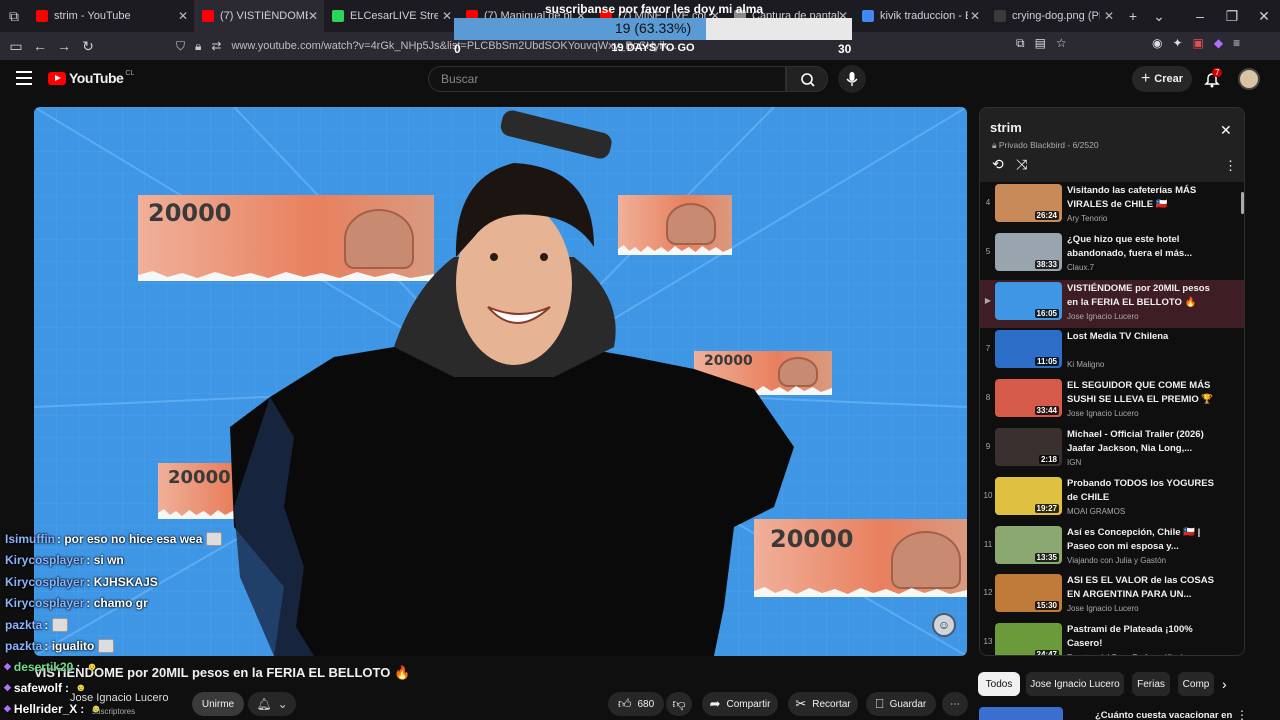 The height and width of the screenshot is (720, 1280). I want to click on back-icon: ←, so click(40, 46).